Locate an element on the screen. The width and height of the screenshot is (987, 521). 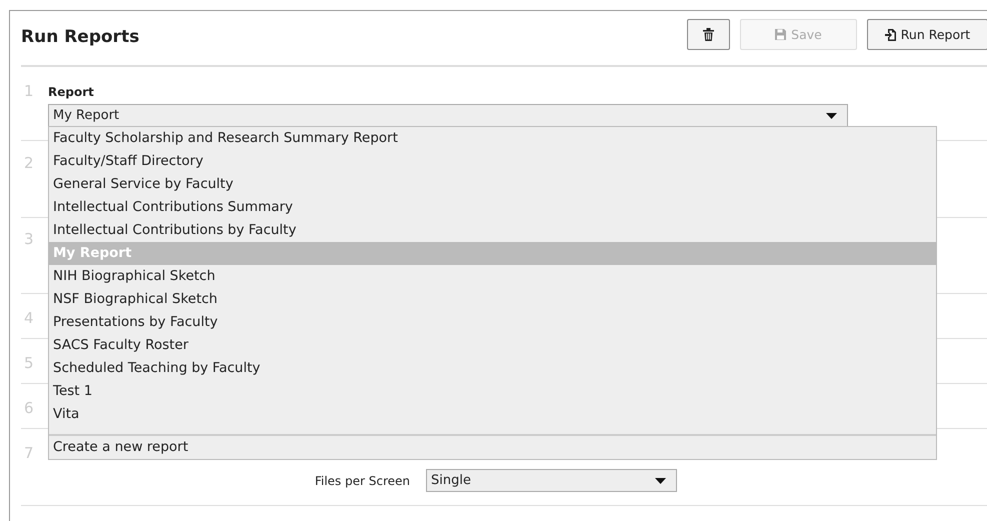
dropdown-option: Faculty Scholarship and Research Summary Report is located at coordinates (492, 138).